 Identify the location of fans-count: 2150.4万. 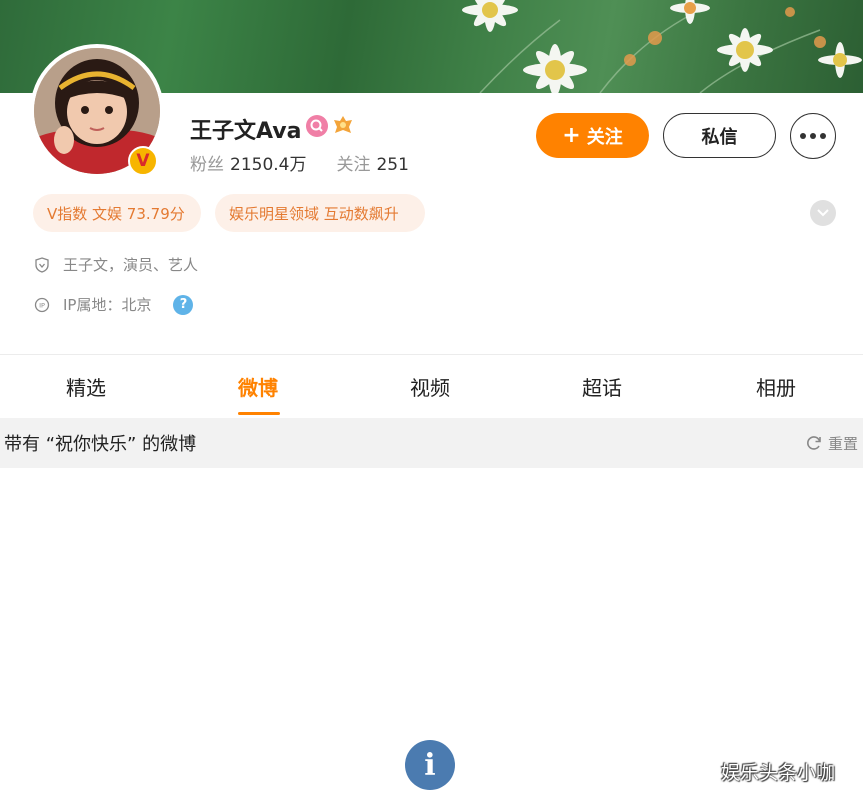
(268, 165).